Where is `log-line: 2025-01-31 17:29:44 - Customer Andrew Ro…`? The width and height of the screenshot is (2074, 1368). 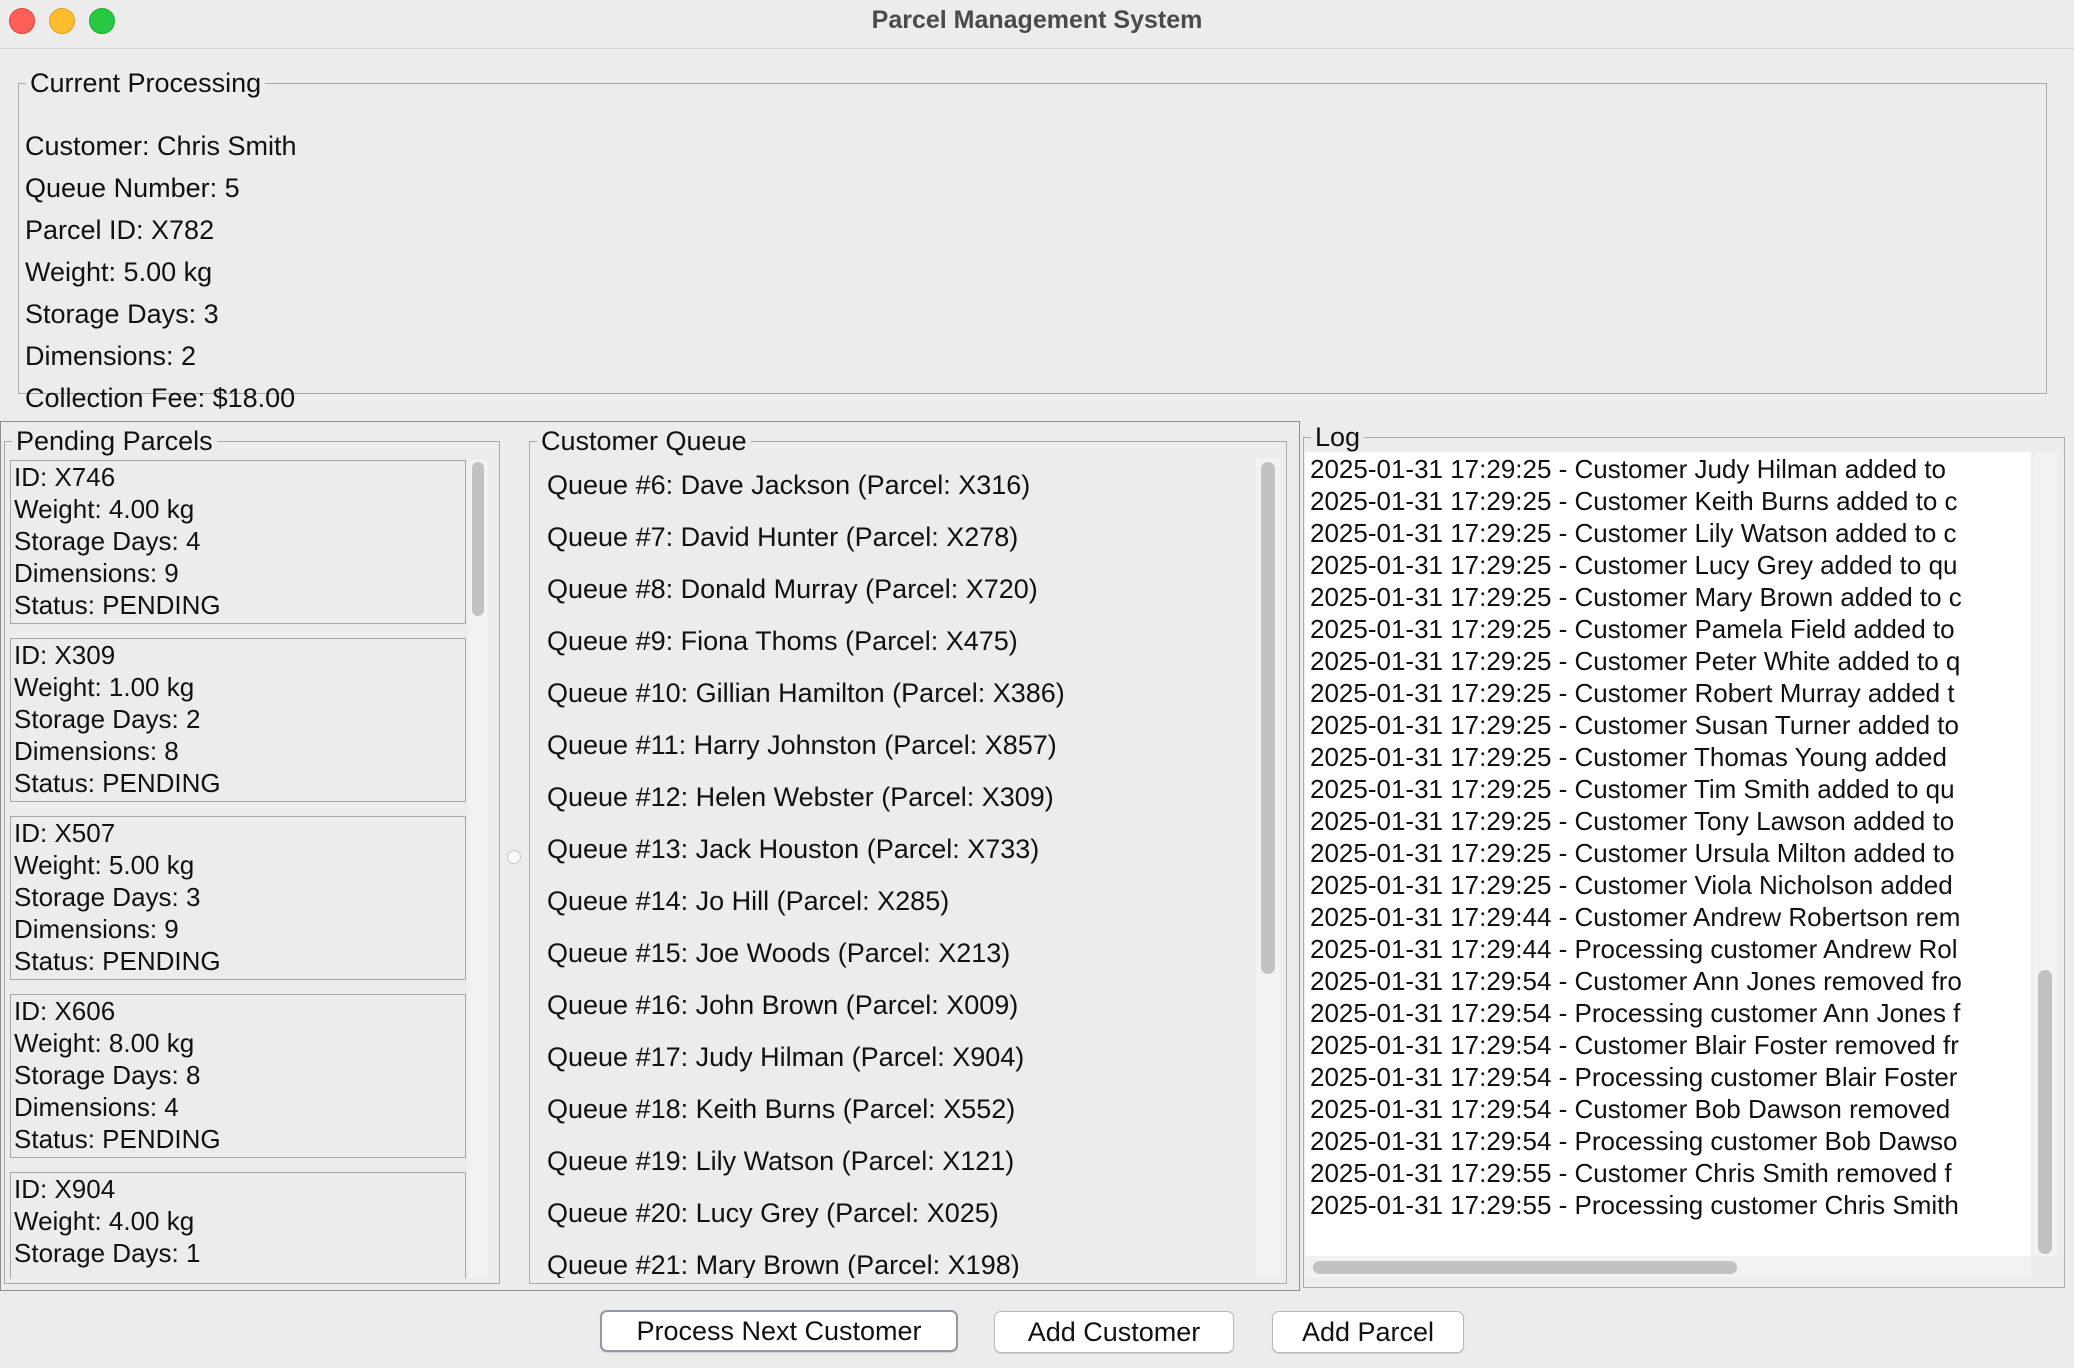
log-line: 2025-01-31 17:29:44 - Customer Andrew Ro… is located at coordinates (1635, 917).